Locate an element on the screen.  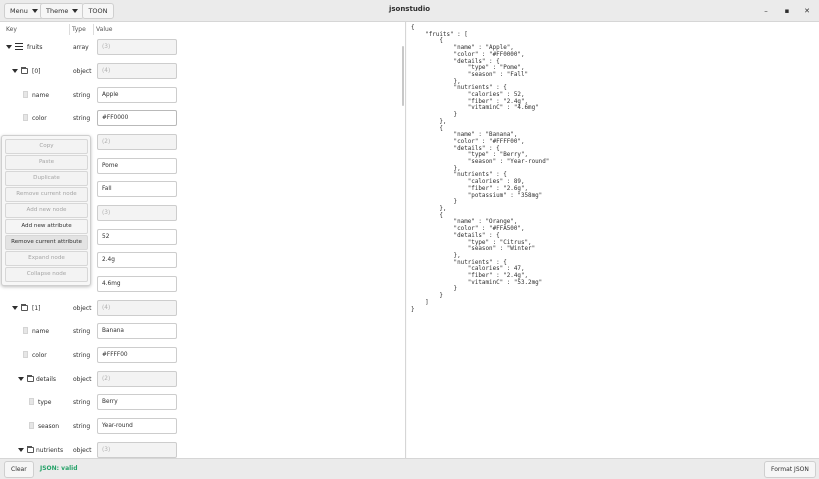
menu-item-collapse-node: Collapse node is located at coordinates (46, 274).